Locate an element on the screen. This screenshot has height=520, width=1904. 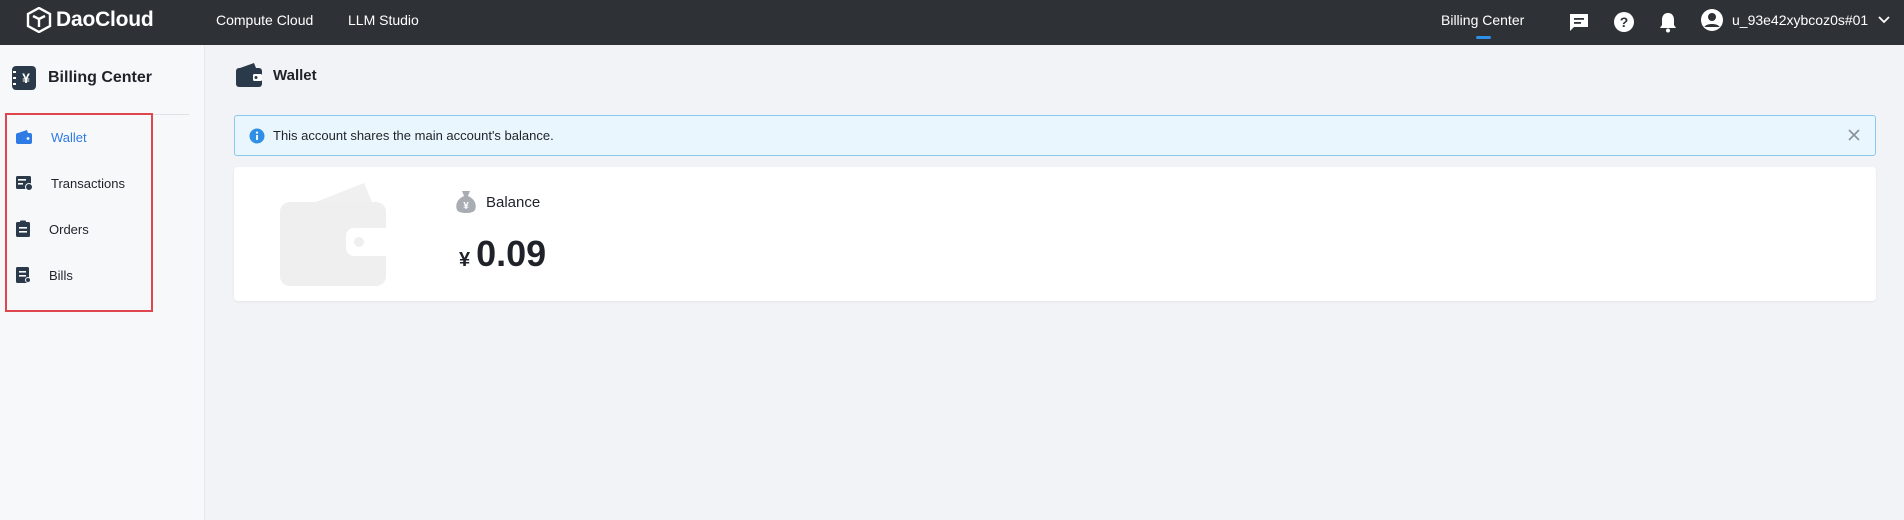
wallet-icon is located at coordinates (249, 75).